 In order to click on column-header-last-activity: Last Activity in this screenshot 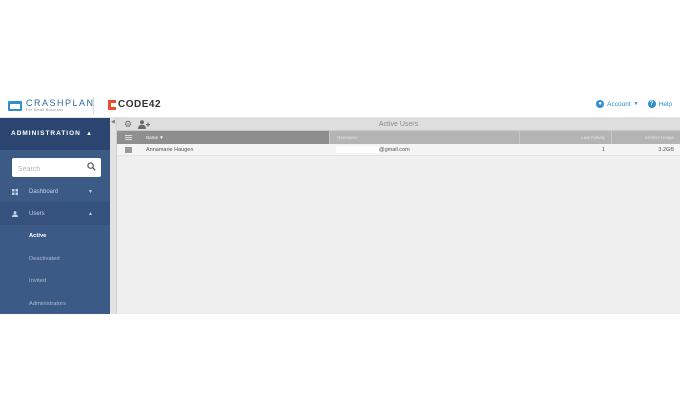, I will do `click(565, 137)`.